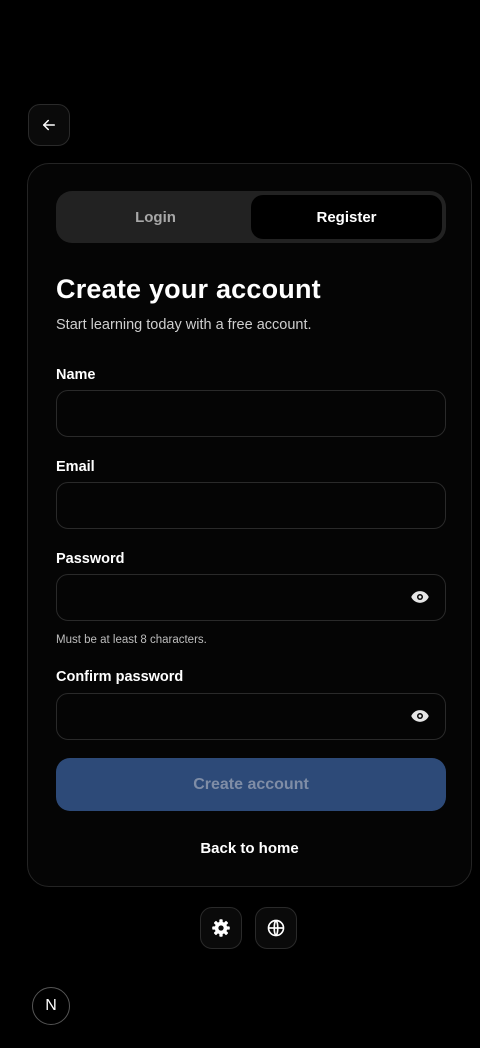  I want to click on confirm-password-visibility-toggle, so click(420, 716).